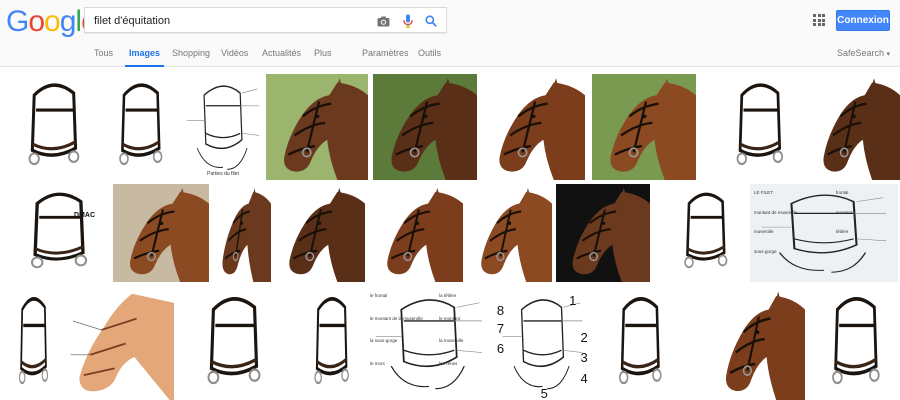 The image size is (900, 400). I want to click on safesearch-label: SafeSearch, so click(860, 53).